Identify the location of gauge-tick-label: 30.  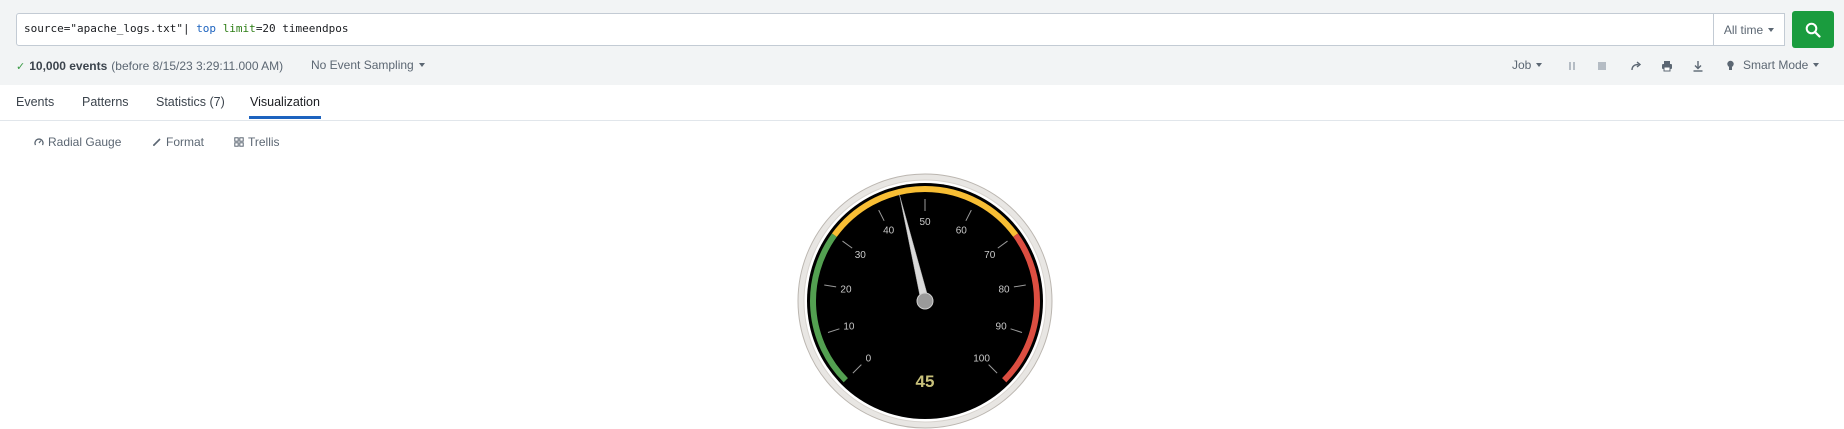
(861, 255).